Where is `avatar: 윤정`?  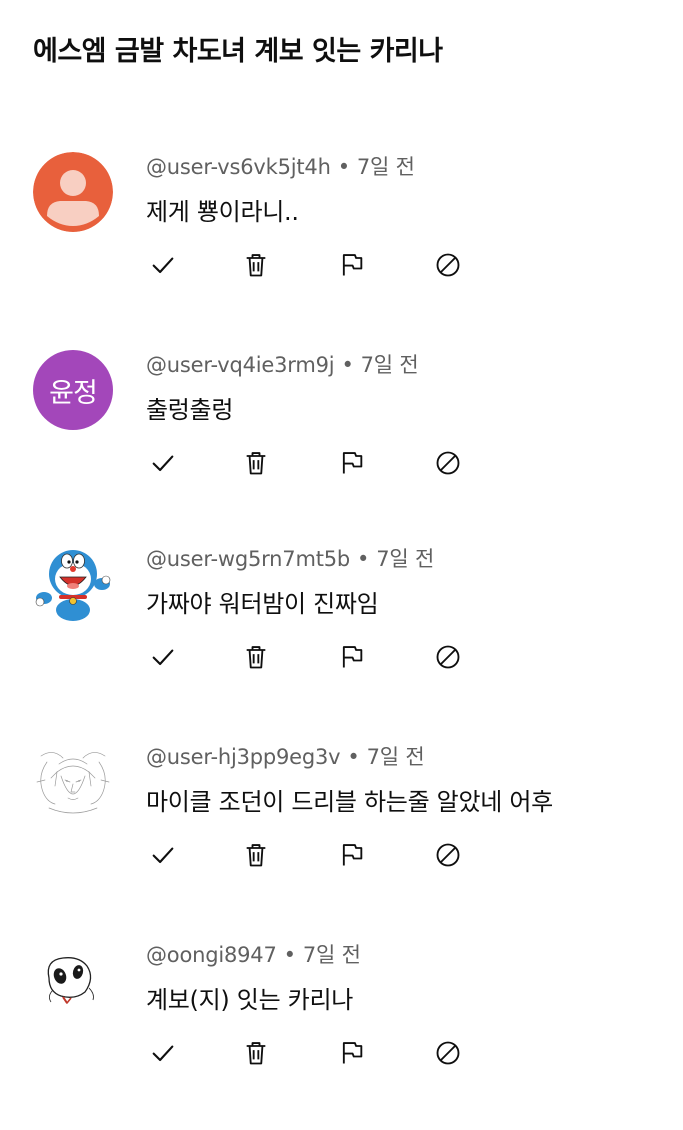 avatar: 윤정 is located at coordinates (73, 390).